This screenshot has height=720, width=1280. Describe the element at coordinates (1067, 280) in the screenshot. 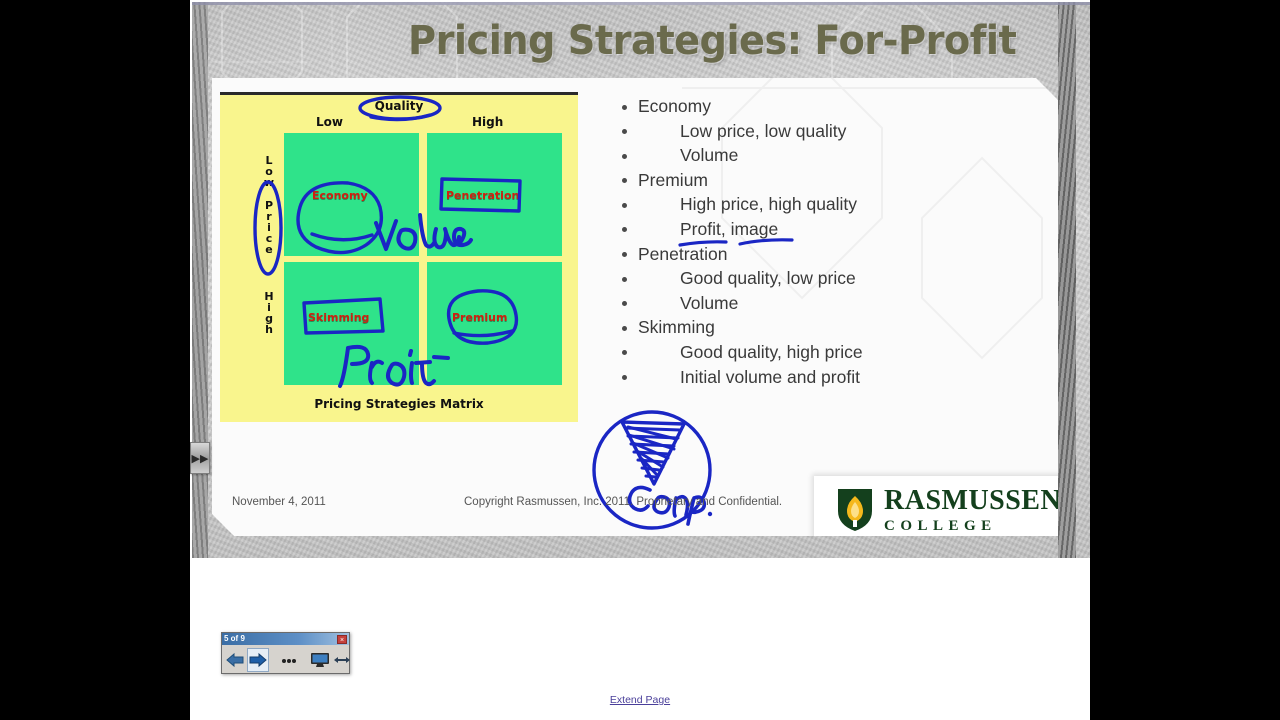

I see `slide-right-texture-band` at that location.